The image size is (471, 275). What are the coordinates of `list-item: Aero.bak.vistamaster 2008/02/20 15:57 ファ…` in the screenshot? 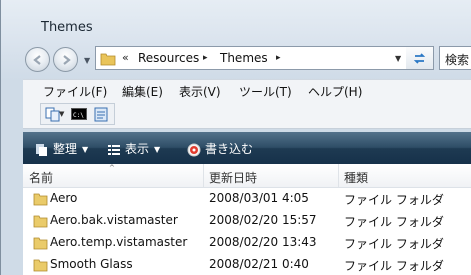 It's located at (247, 221).